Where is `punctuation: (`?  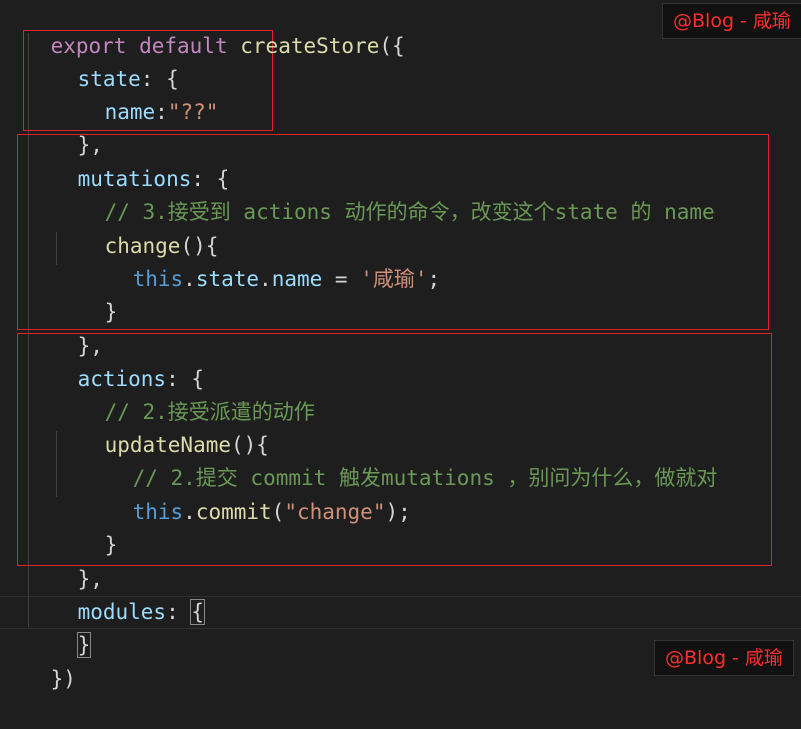
punctuation: ( is located at coordinates (278, 512).